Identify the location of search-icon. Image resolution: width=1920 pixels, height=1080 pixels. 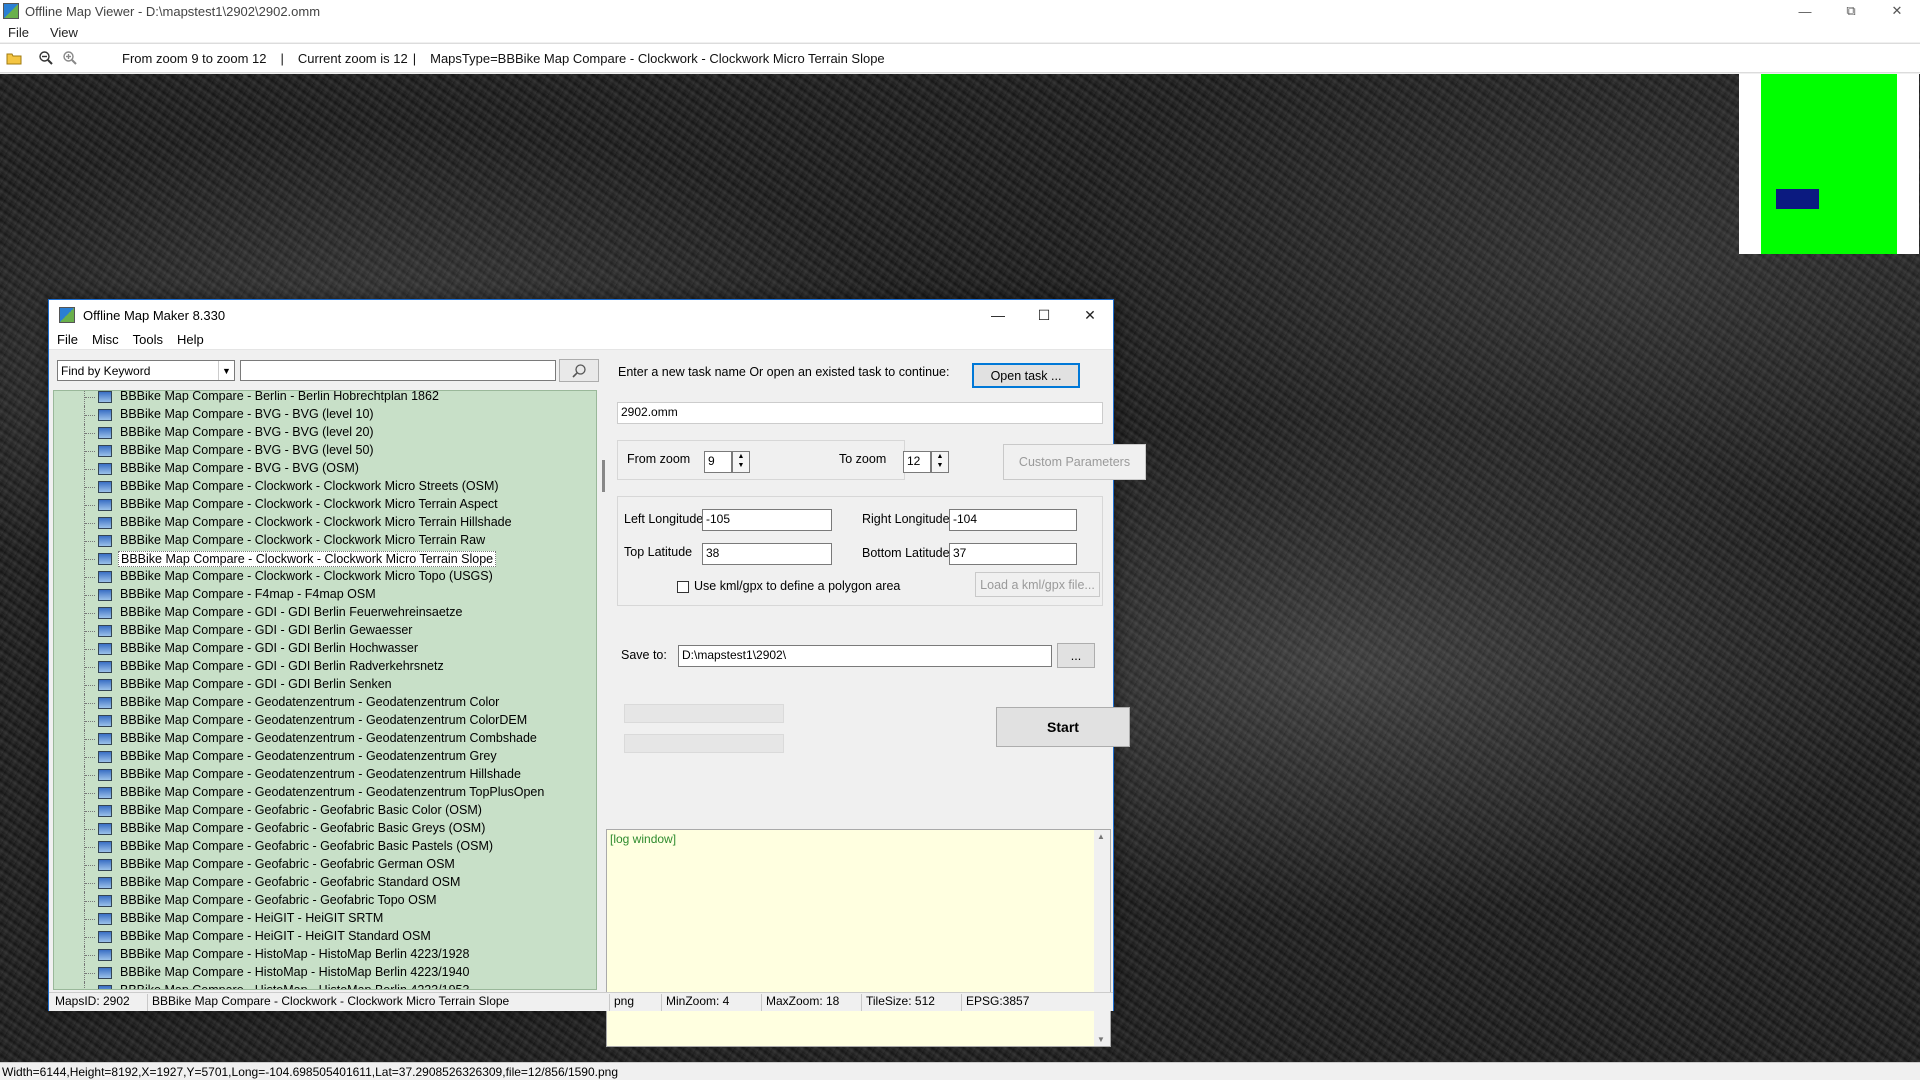
(579, 370).